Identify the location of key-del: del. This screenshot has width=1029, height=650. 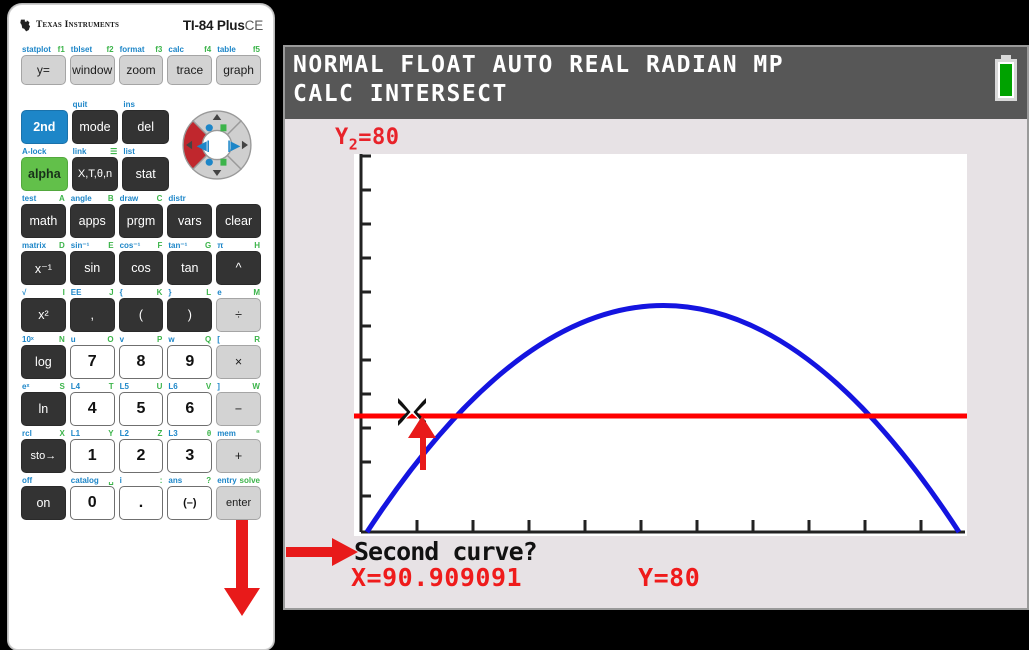
(146, 127).